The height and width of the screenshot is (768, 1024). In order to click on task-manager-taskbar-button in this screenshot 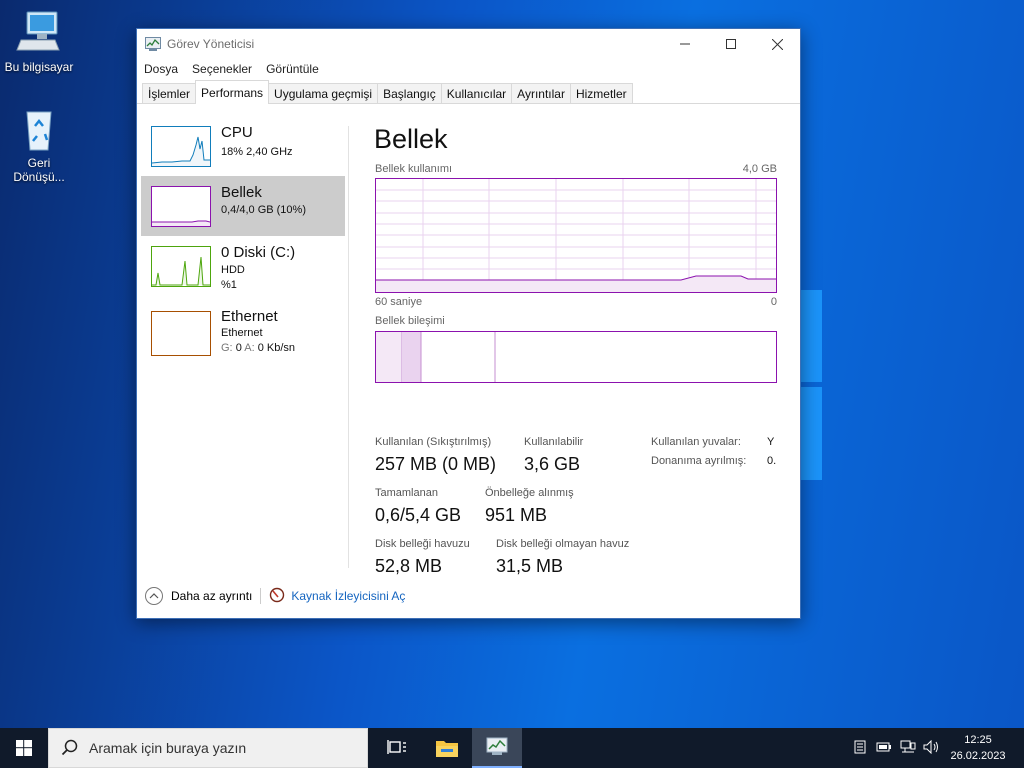, I will do `click(497, 748)`.